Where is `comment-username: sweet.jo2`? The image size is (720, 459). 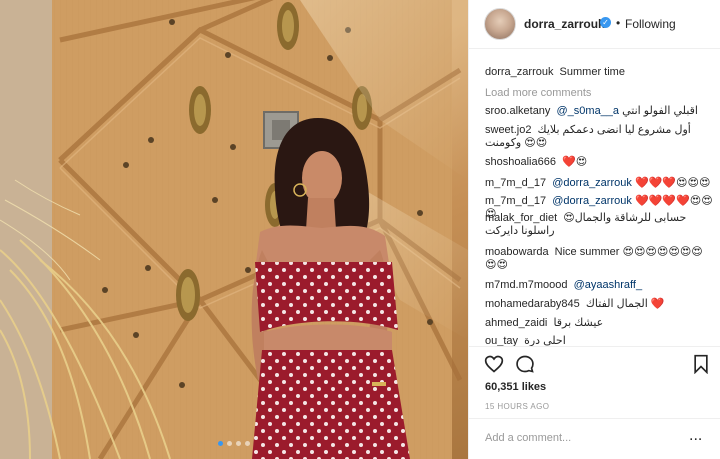 comment-username: sweet.jo2 is located at coordinates (508, 130).